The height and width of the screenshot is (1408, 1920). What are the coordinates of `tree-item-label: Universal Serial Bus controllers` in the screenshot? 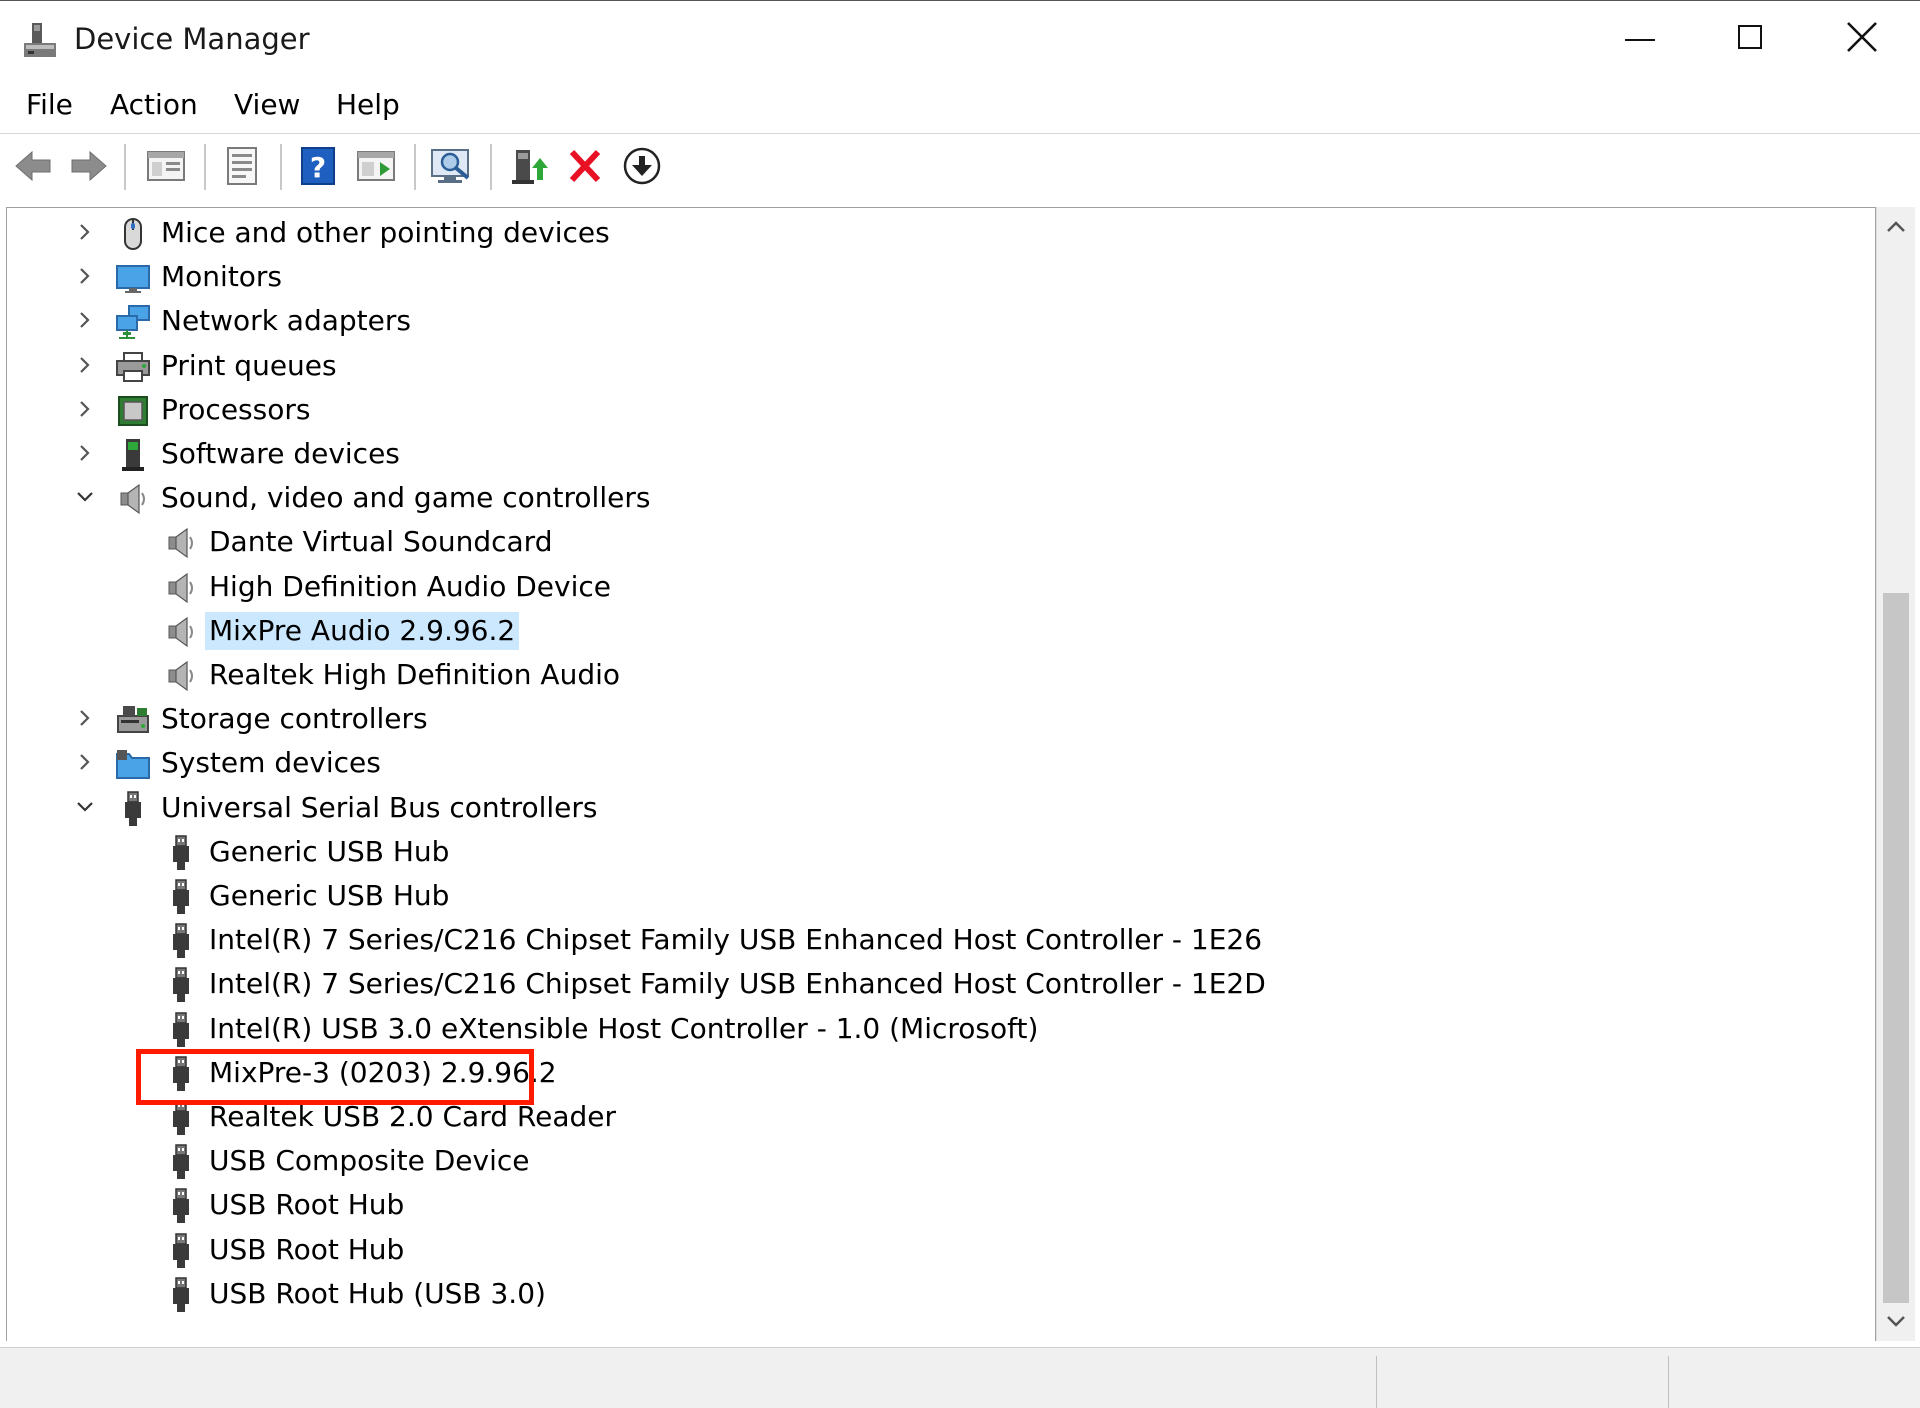 It's located at (379, 807).